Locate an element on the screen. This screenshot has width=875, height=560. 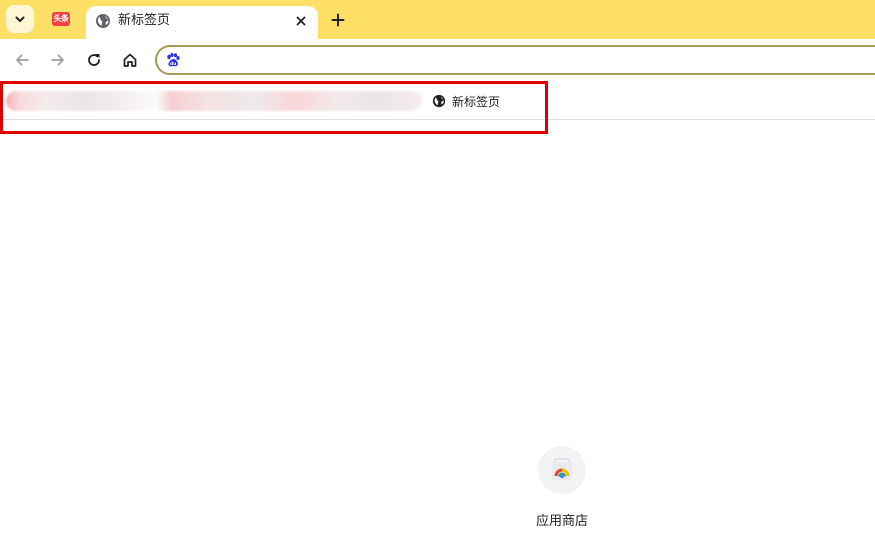
back-button is located at coordinates (22, 60).